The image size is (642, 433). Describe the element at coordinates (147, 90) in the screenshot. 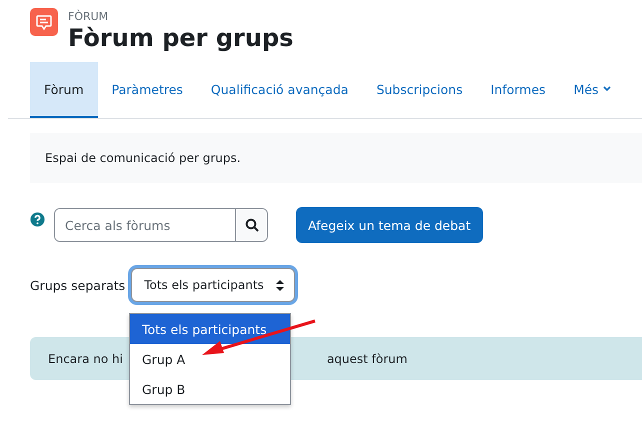

I see `nav-tab: Paràmetres` at that location.